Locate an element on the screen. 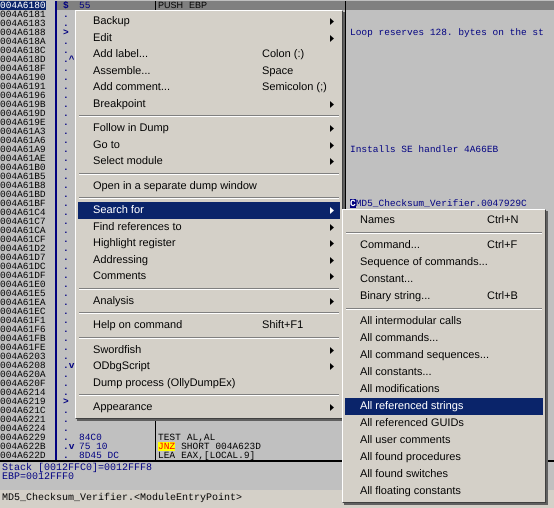 The image size is (554, 508). hex-bytes: 75 10 is located at coordinates (93, 446).